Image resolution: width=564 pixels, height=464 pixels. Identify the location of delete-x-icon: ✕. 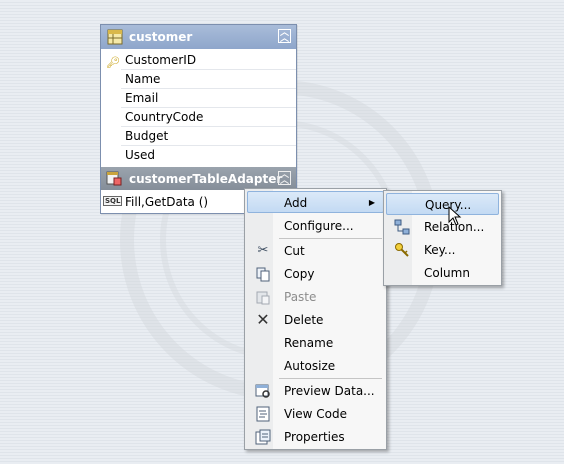
(263, 319).